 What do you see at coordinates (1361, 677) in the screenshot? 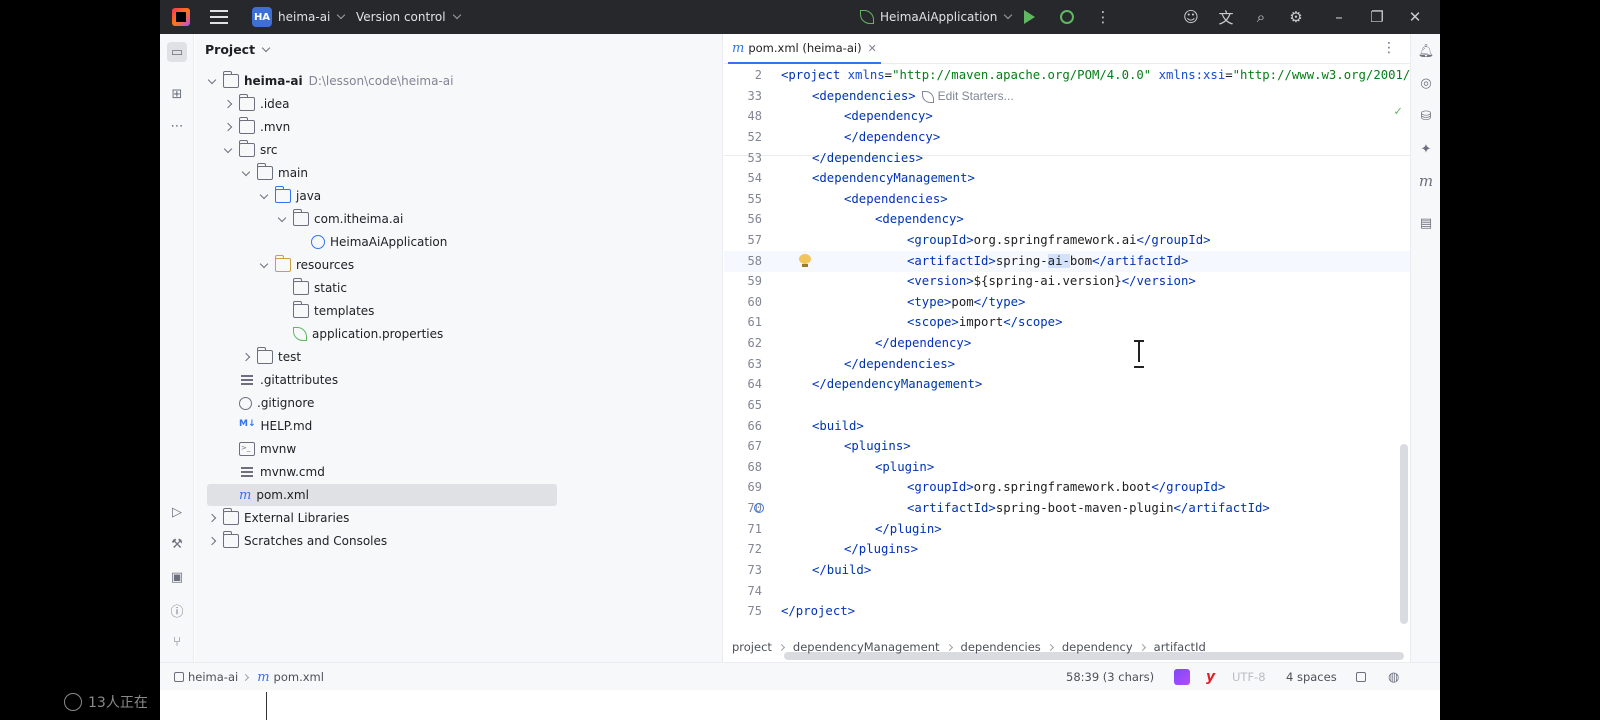
I see `read-only-lock-icon` at bounding box center [1361, 677].